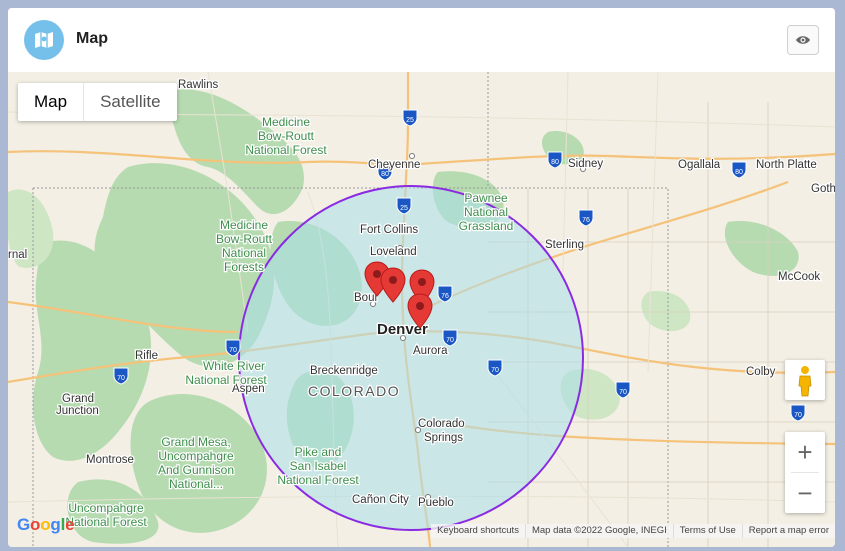 The width and height of the screenshot is (845, 551). Describe the element at coordinates (130, 102) in the screenshot. I see `map-type-satellite-button: Satellite` at that location.